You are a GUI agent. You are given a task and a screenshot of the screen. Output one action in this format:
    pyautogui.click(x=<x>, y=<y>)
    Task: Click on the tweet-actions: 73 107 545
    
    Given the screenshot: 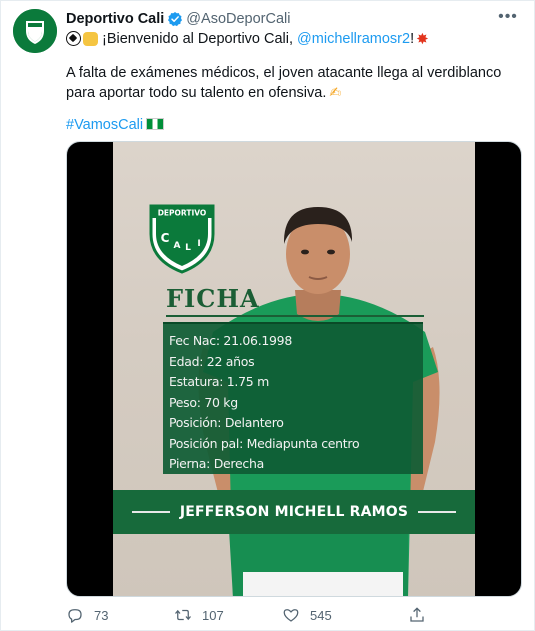 What is the action you would take?
    pyautogui.click(x=276, y=615)
    